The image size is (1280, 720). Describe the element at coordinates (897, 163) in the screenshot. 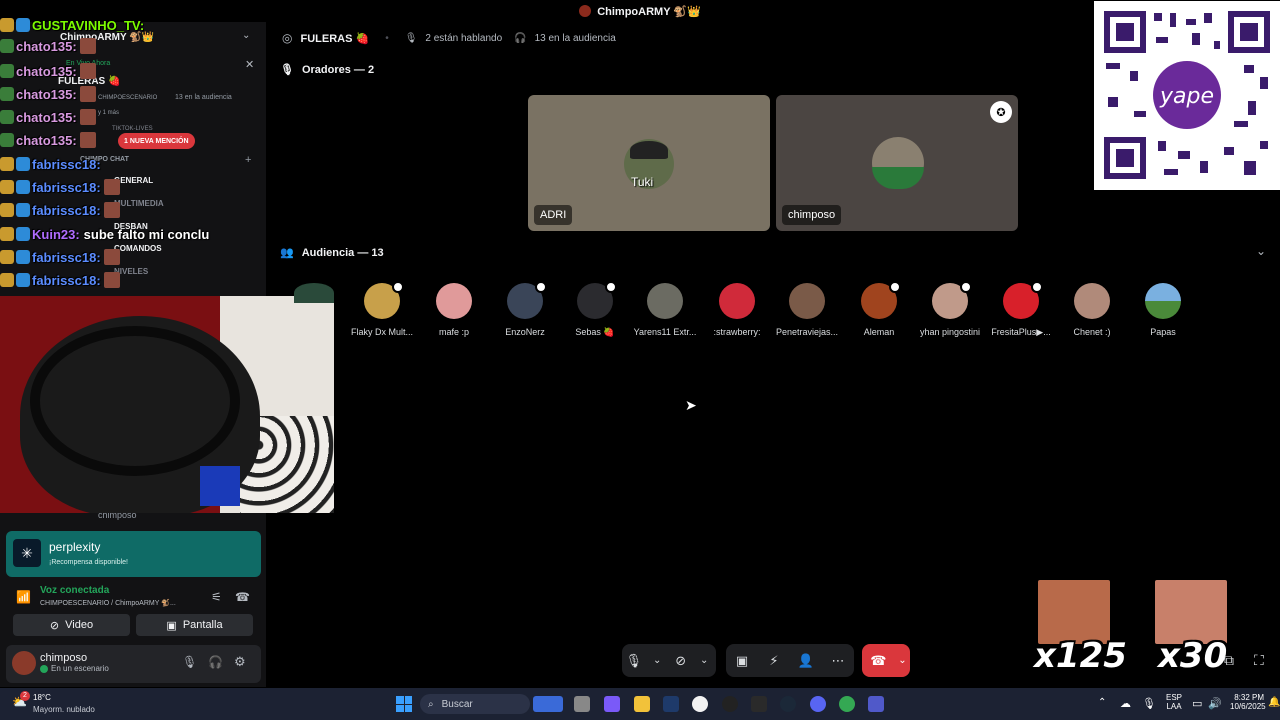

I see `speaker-card: ✪ chimposo` at that location.